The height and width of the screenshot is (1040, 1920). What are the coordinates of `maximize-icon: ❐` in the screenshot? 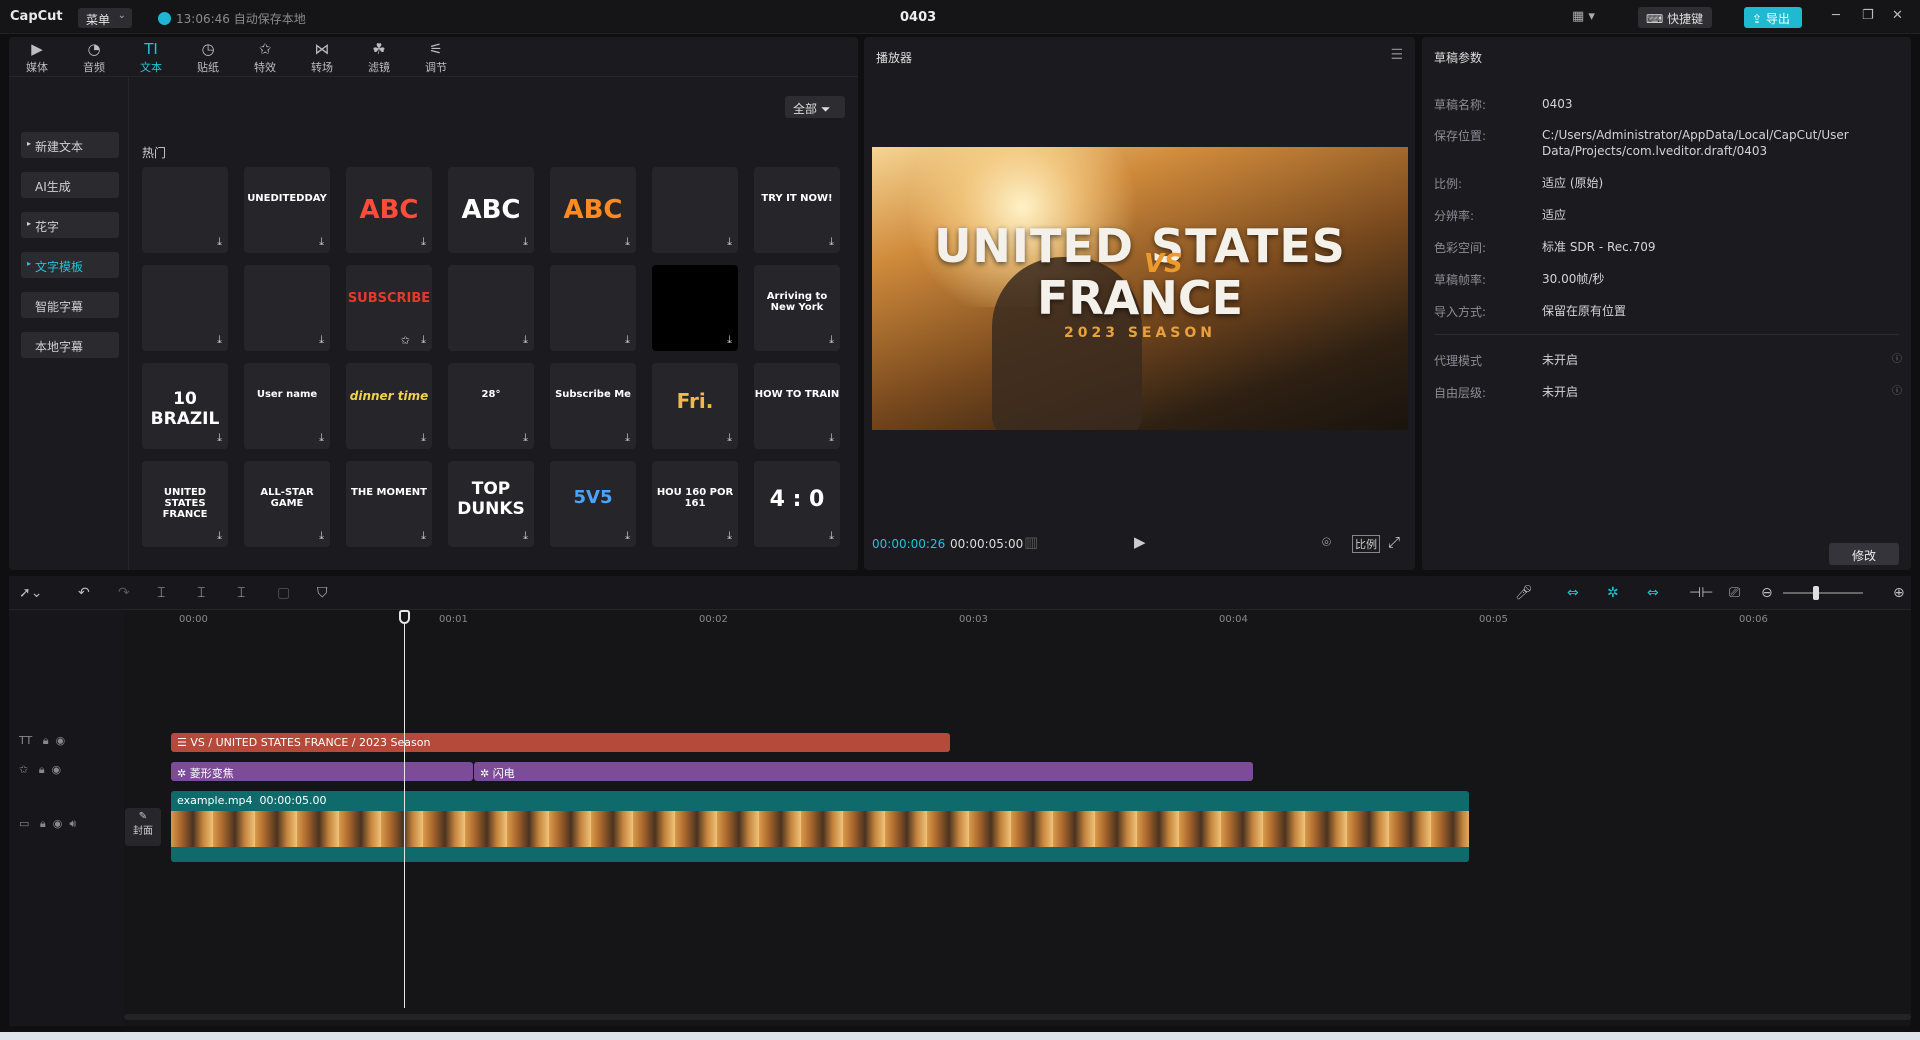 It's located at (1868, 15).